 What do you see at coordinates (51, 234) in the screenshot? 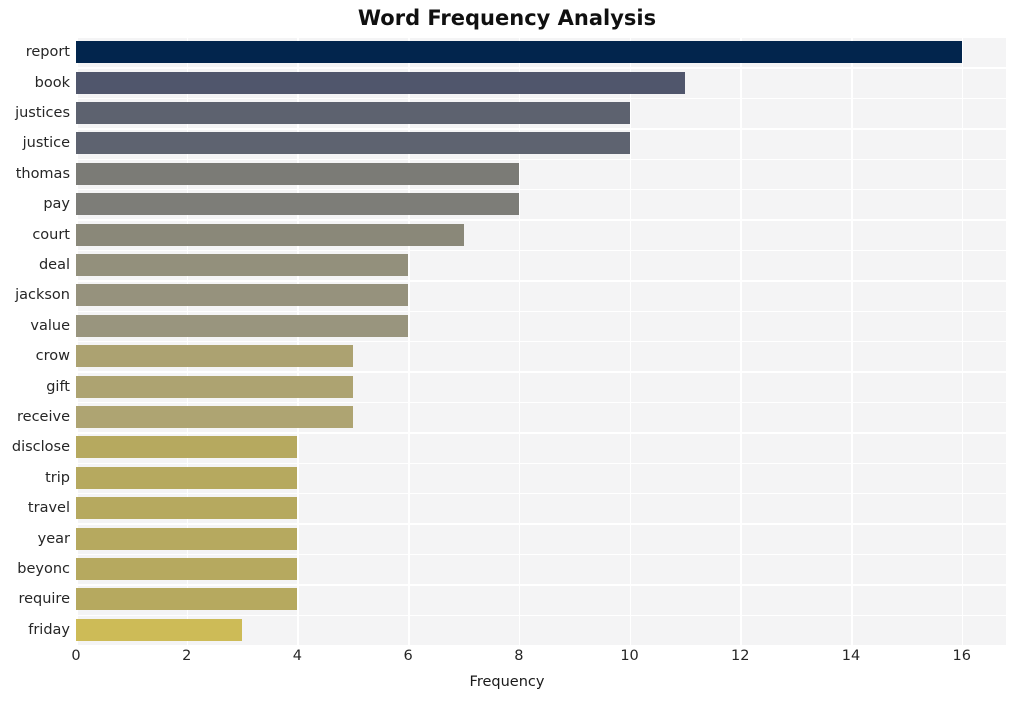
I see `y-axis-tick-label: court` at bounding box center [51, 234].